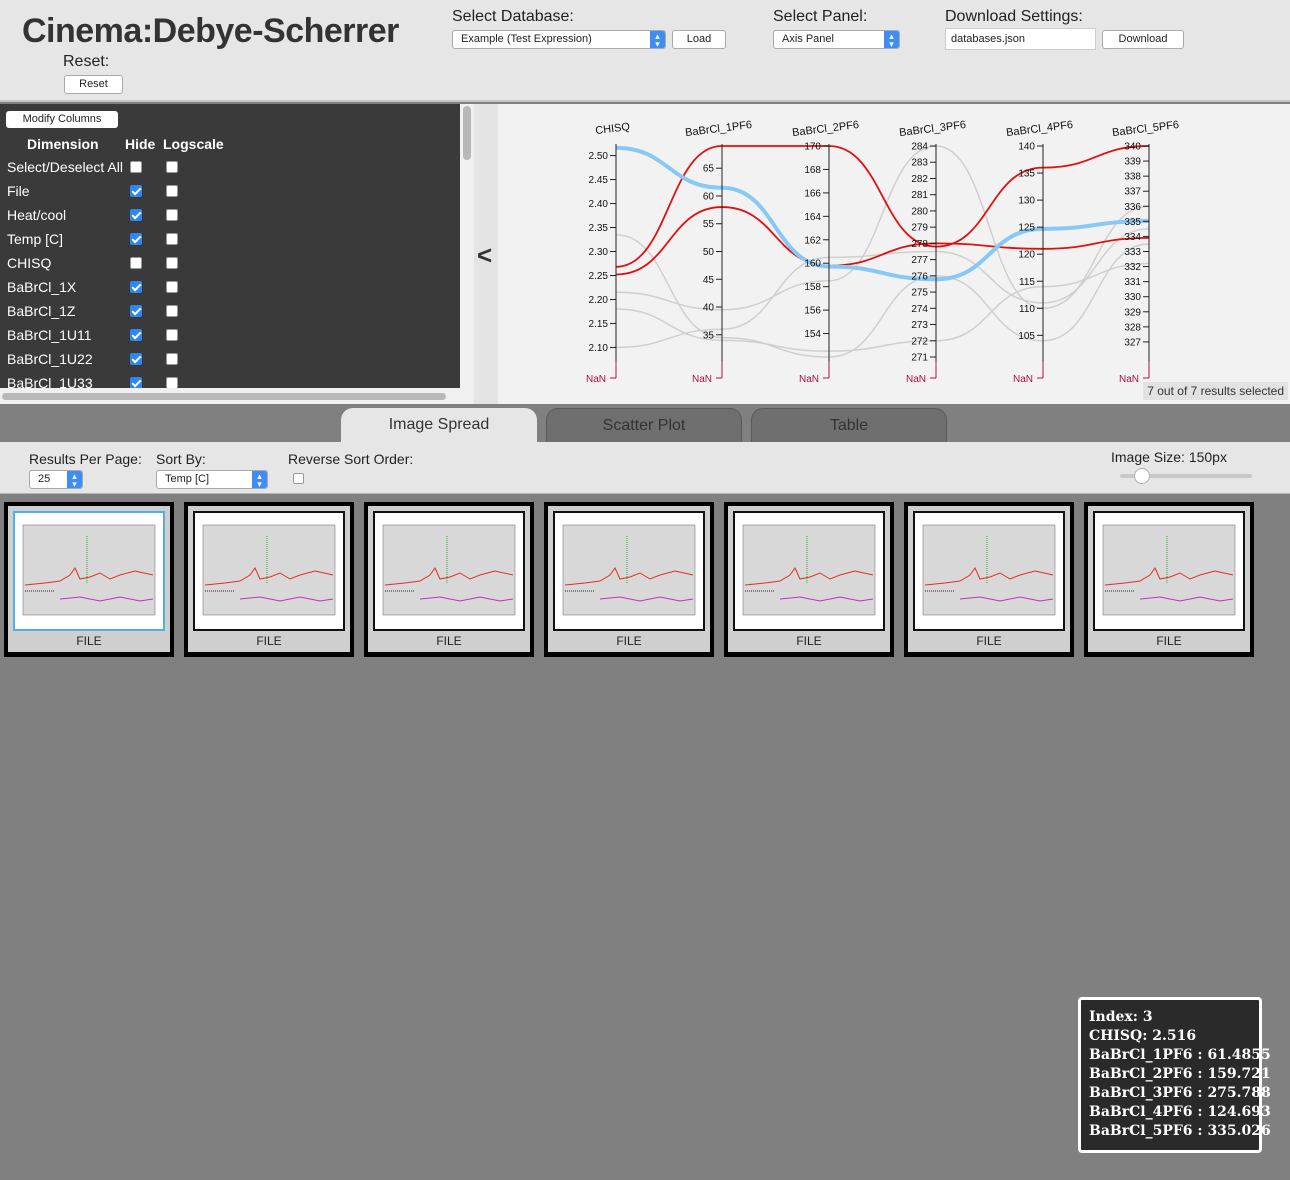 This screenshot has width=1290, height=1180. I want to click on reset-button: Reset, so click(93, 84).